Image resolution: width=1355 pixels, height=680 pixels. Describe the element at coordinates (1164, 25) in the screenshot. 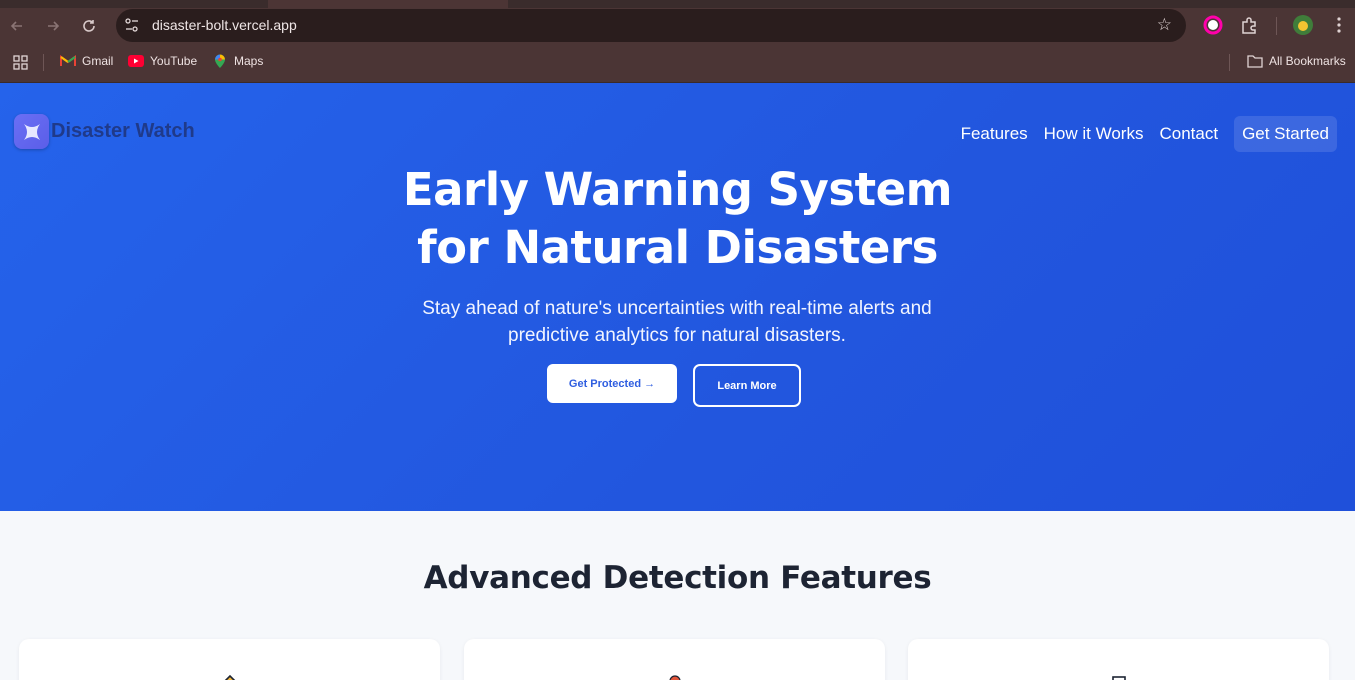

I see `bookmark-star-icon: ☆` at that location.